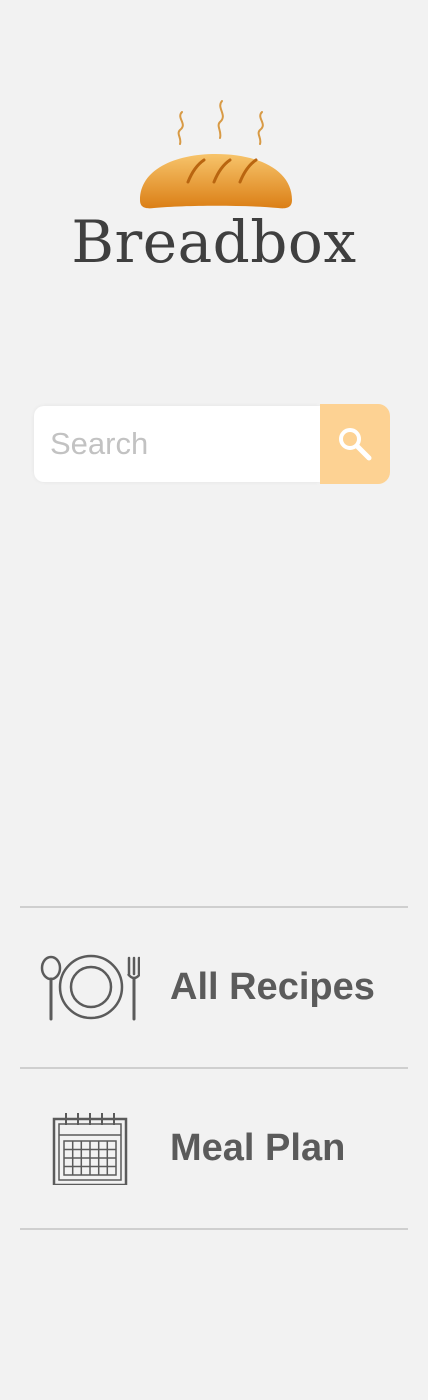 The width and height of the screenshot is (428, 1400). I want to click on search-bar, so click(212, 444).